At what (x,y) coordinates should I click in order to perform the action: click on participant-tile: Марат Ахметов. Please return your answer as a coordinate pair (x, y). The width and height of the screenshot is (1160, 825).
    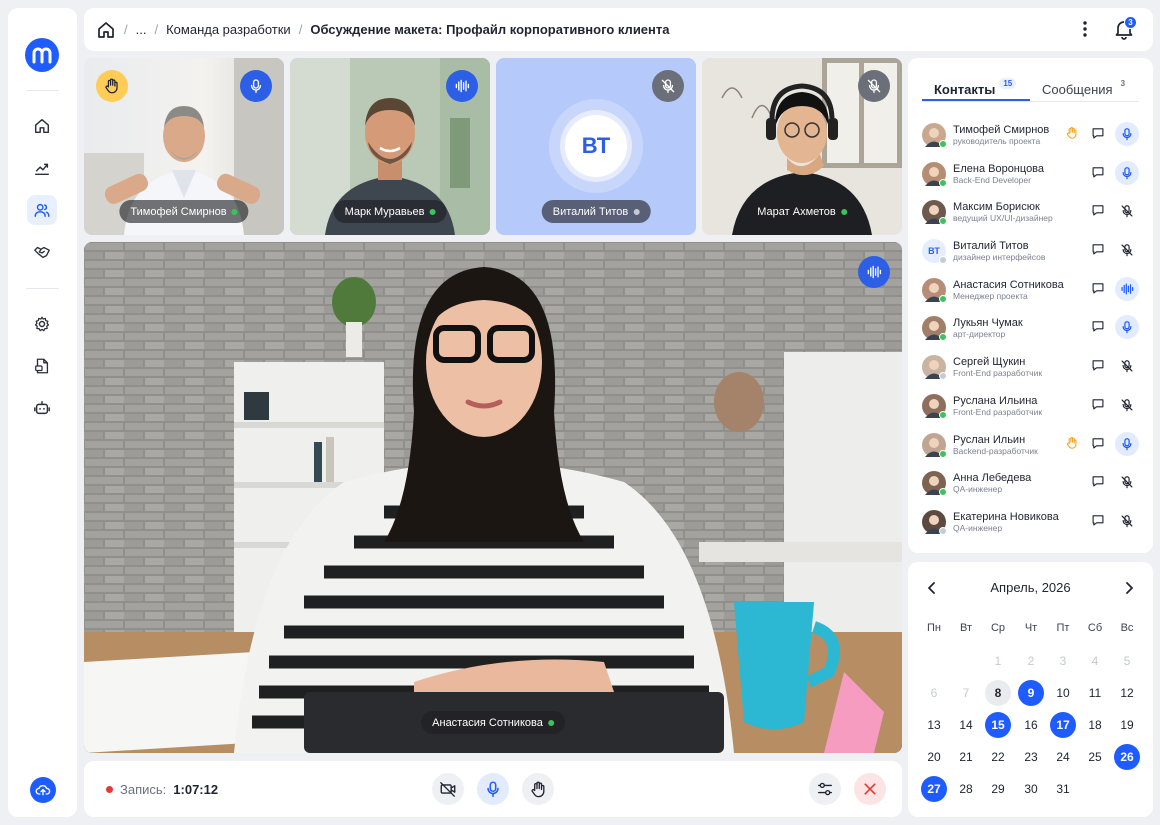
    Looking at the image, I should click on (802, 146).